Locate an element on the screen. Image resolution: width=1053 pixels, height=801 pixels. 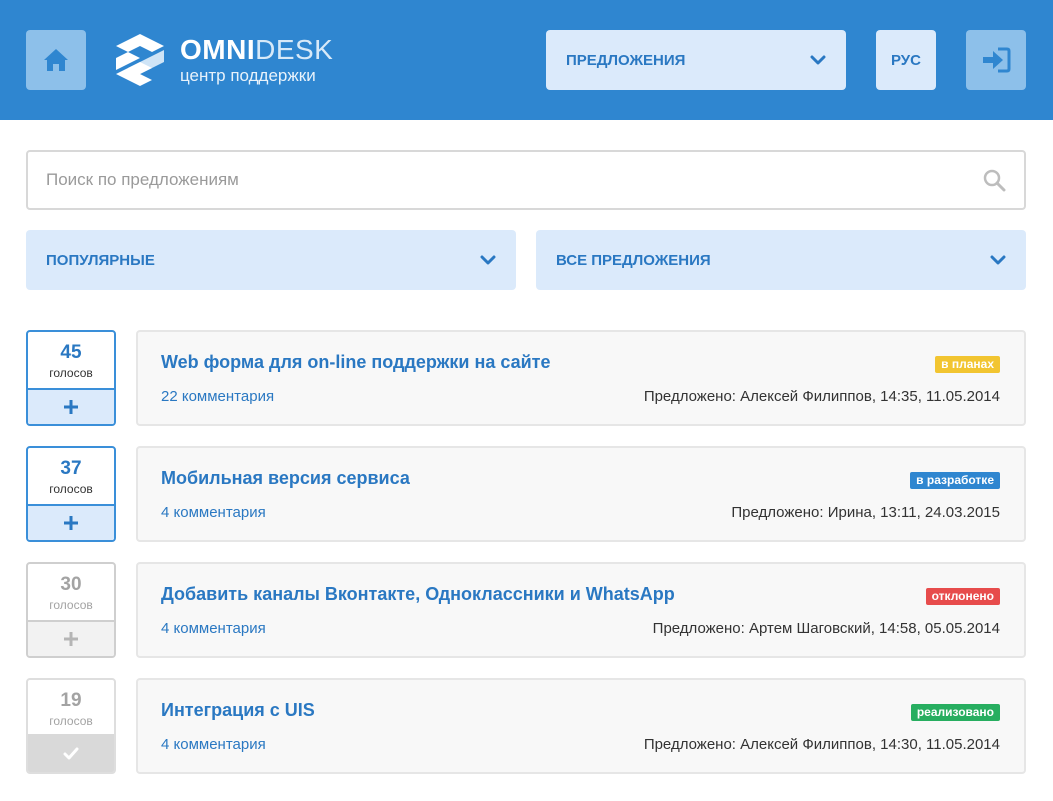
login-button is located at coordinates (996, 60).